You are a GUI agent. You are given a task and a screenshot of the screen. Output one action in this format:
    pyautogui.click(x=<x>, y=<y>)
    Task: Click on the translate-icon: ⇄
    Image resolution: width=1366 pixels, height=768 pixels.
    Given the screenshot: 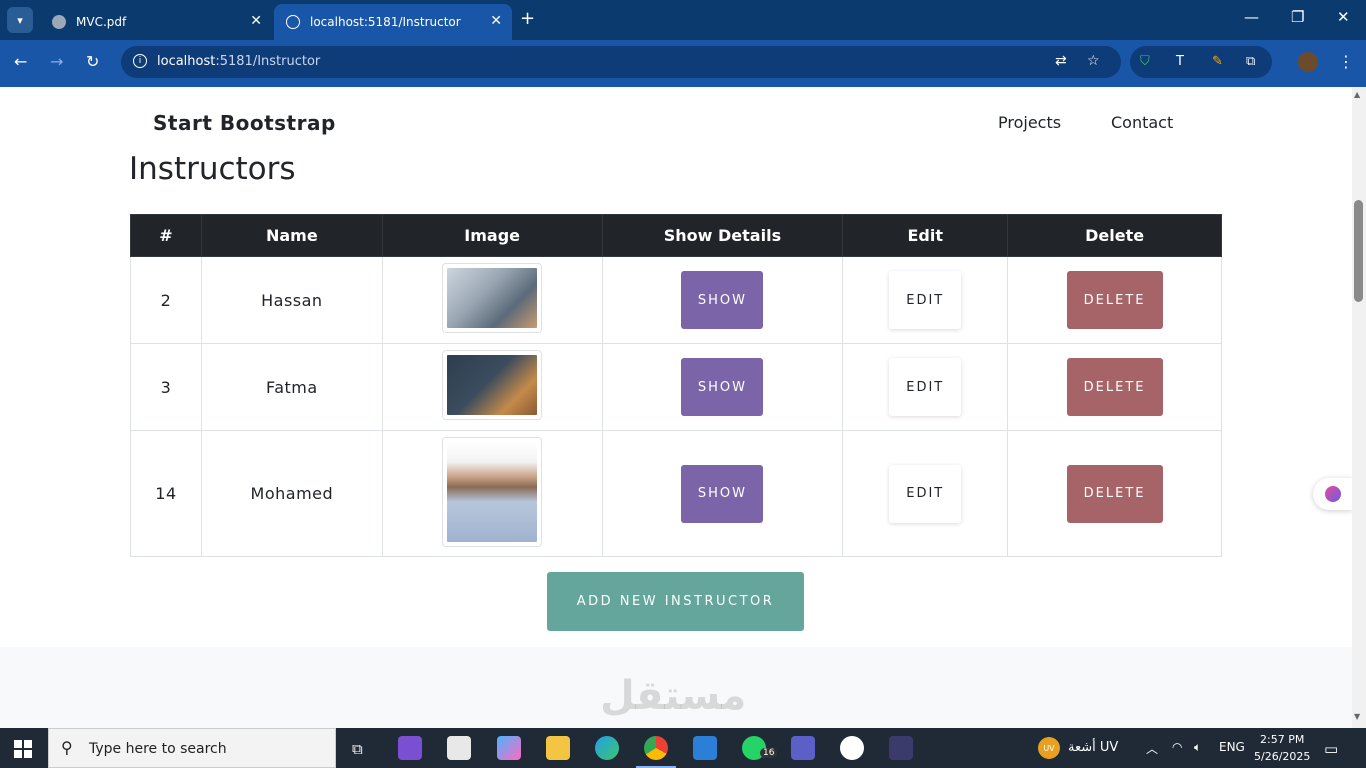 What is the action you would take?
    pyautogui.click(x=1061, y=61)
    